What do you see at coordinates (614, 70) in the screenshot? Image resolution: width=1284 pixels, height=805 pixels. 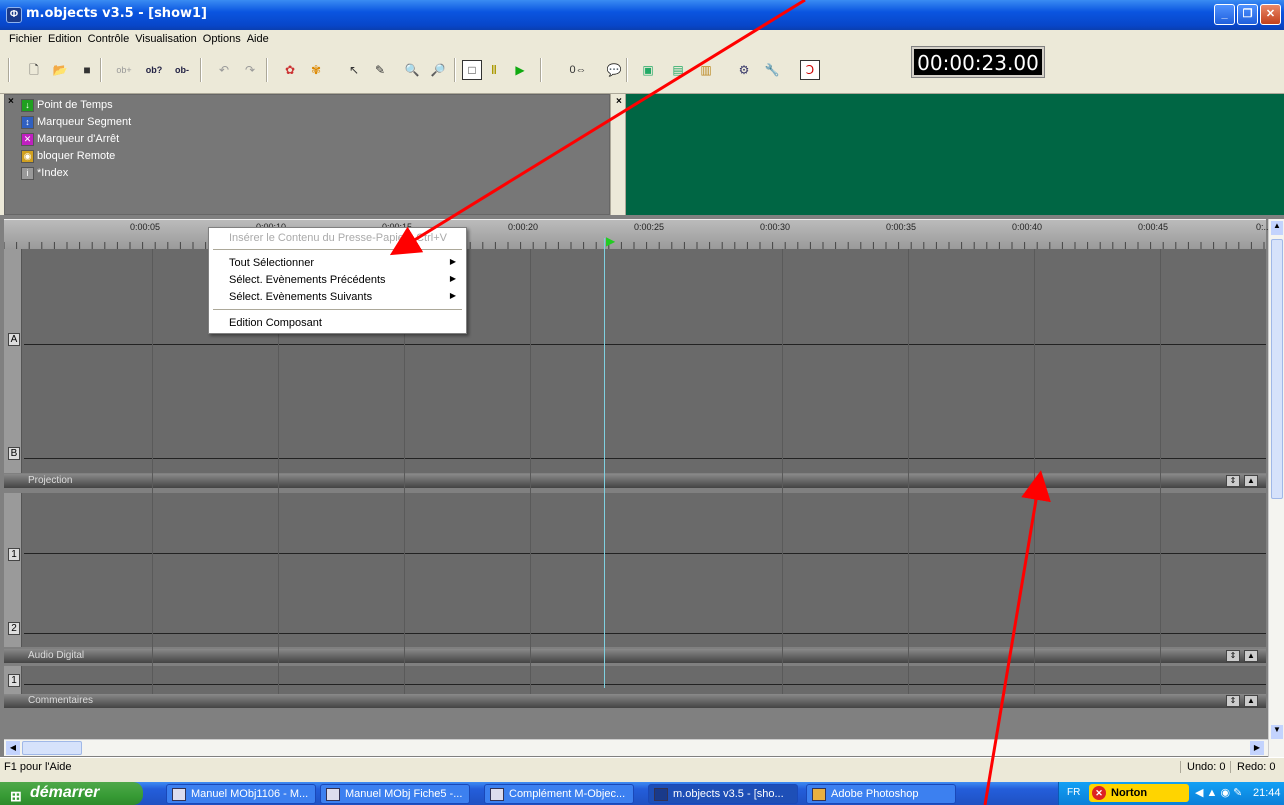 I see `speech-bubble-icon: 💬` at bounding box center [614, 70].